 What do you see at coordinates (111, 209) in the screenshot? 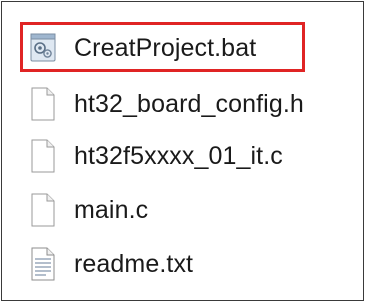
I see `file-name: main.c` at bounding box center [111, 209].